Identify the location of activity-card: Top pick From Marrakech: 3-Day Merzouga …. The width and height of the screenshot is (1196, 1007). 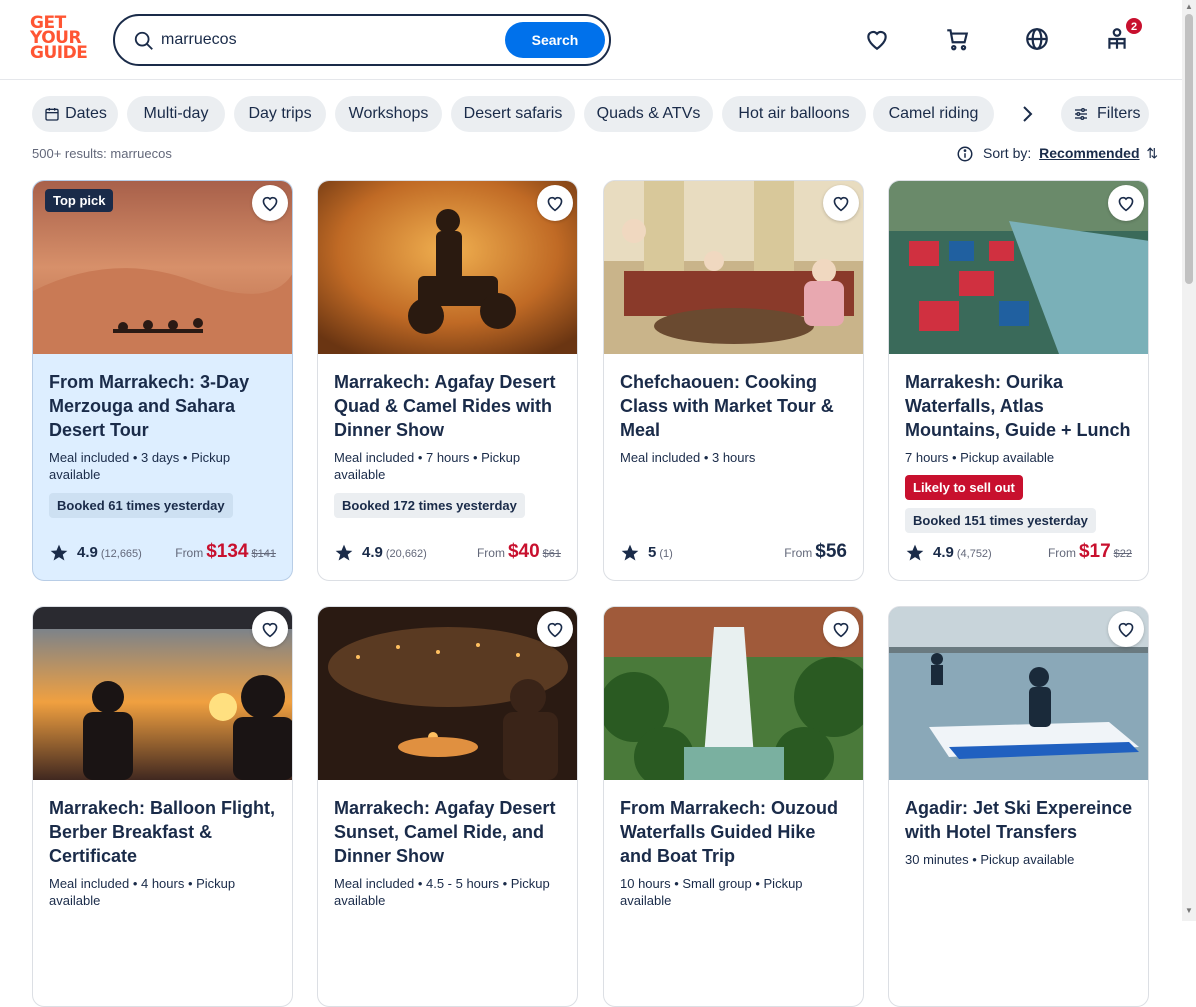
(162, 380).